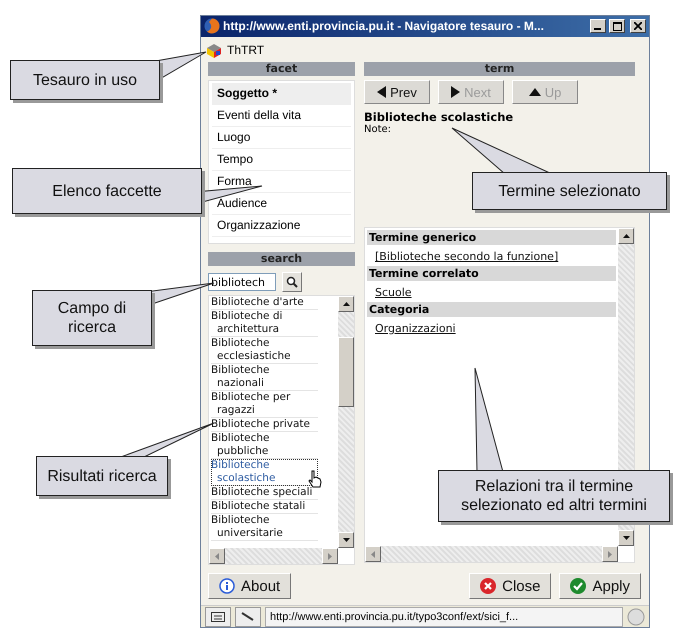 This screenshot has width=675, height=628. I want to click on result-item: Biblioteche universitarie, so click(264, 528).